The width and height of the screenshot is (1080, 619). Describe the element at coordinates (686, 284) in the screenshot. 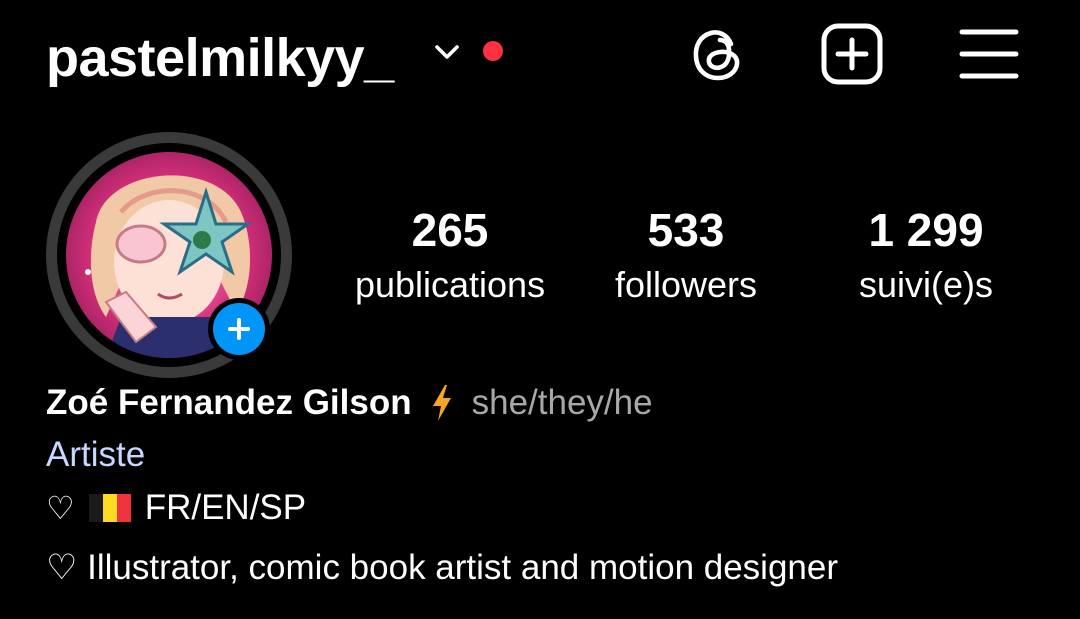

I see `stat-followers-label: followers` at that location.